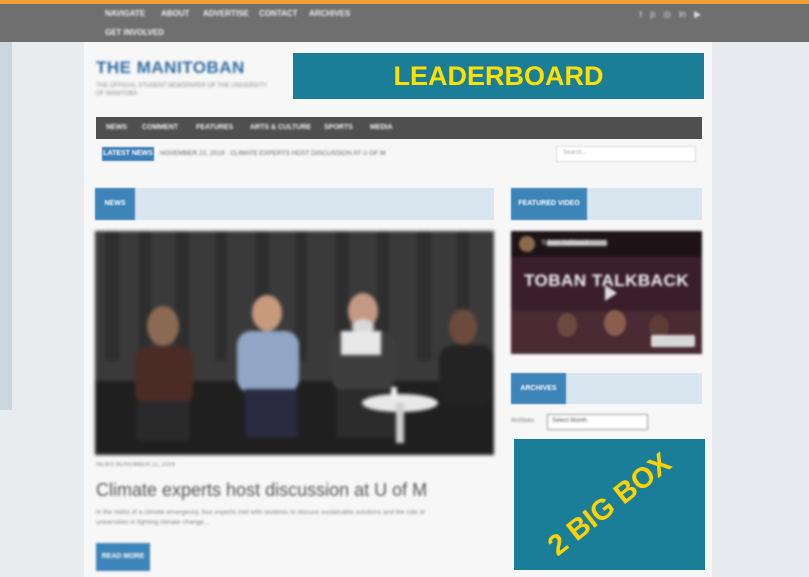  What do you see at coordinates (134, 32) in the screenshot?
I see `top-nav-item: GET INVOLVED` at bounding box center [134, 32].